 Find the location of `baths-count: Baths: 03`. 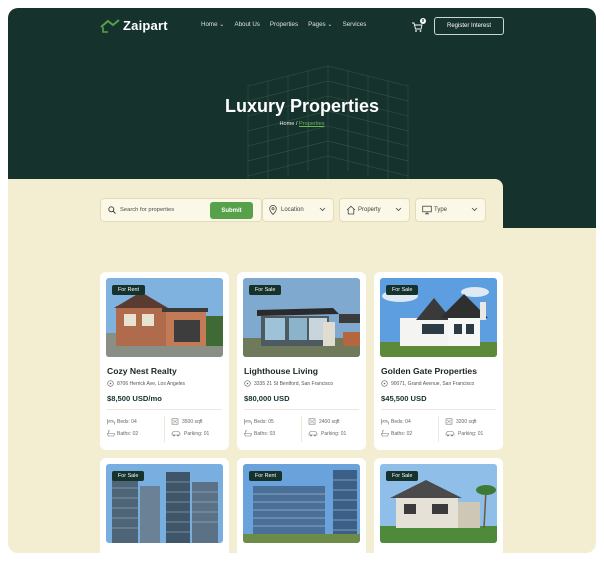

baths-count: Baths: 03 is located at coordinates (265, 434).